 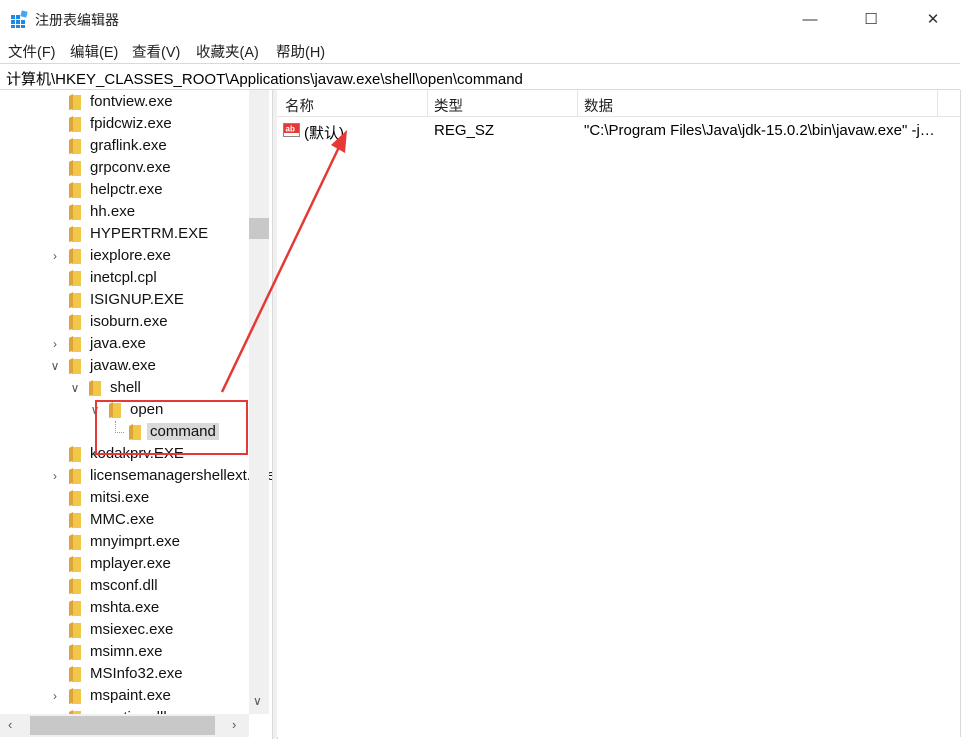 I want to click on tree-item: isoburn.exe, so click(x=124, y=322).